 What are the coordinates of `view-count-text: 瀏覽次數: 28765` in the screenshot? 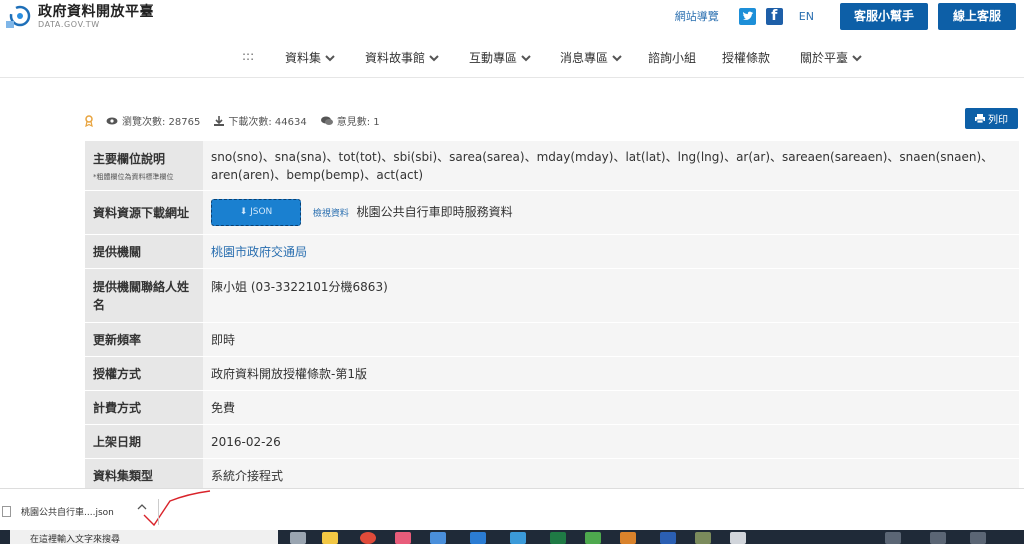 It's located at (161, 122).